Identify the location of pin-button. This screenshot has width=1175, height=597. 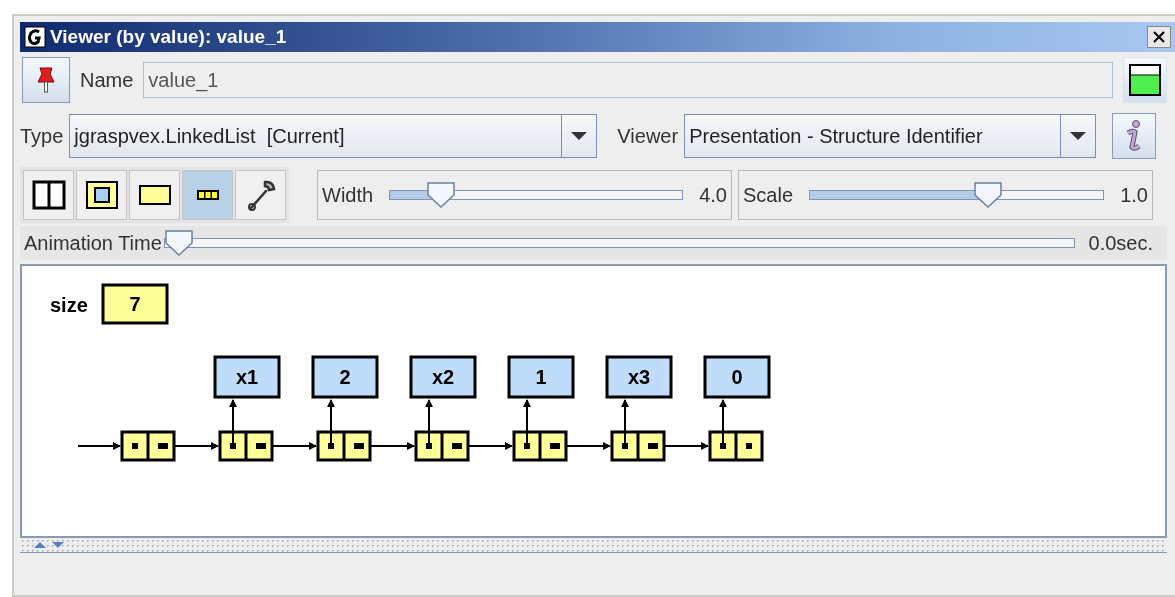
(46, 80).